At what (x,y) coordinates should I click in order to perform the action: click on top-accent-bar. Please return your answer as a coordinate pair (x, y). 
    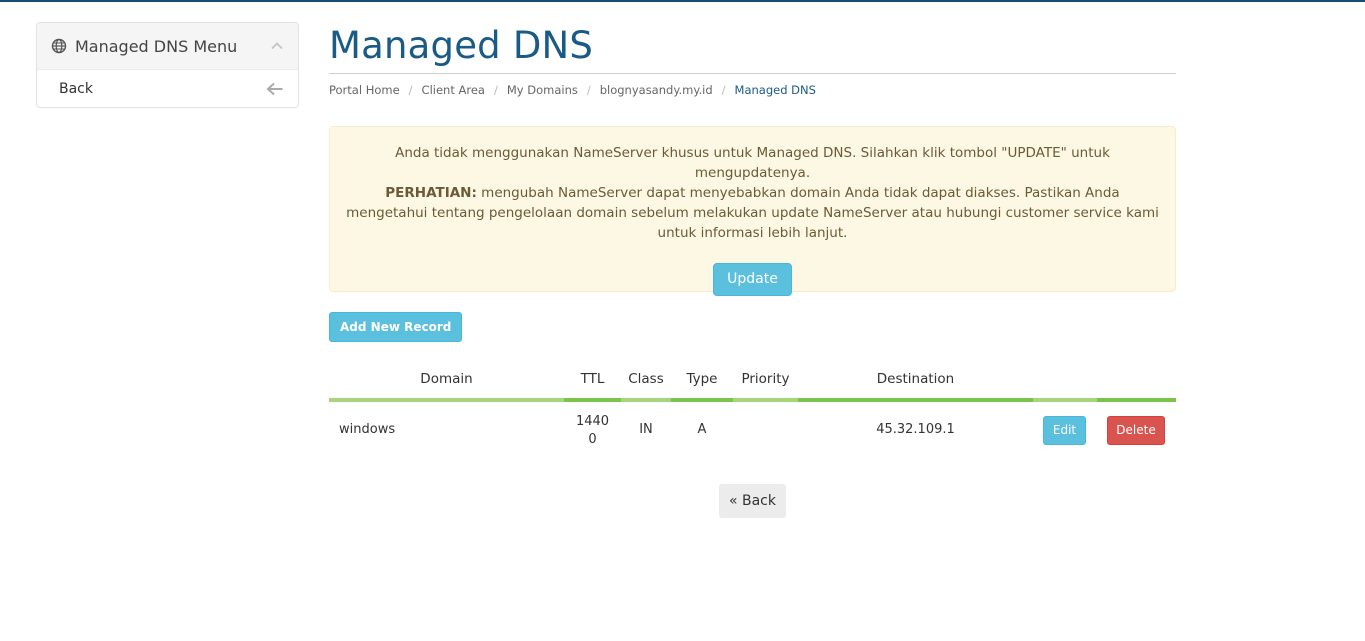
    Looking at the image, I should click on (682, 1).